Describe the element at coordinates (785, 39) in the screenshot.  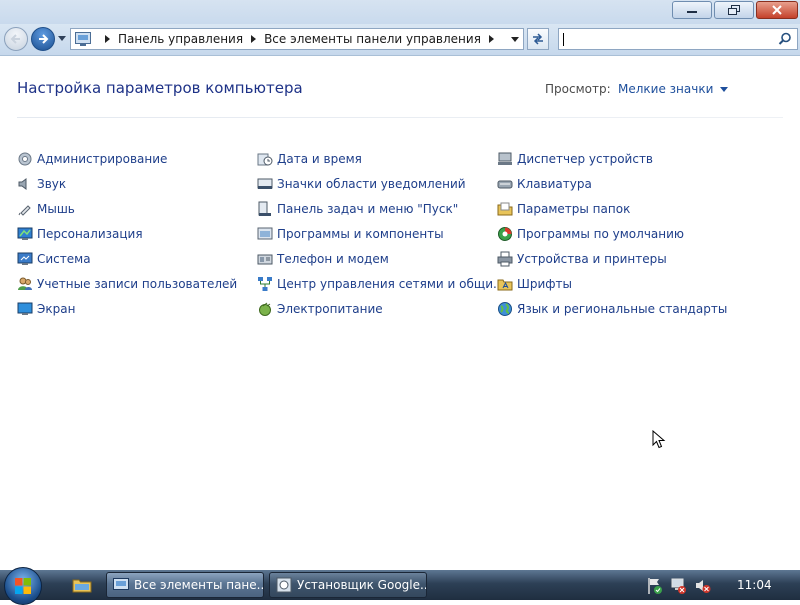
I see `search-icon` at that location.